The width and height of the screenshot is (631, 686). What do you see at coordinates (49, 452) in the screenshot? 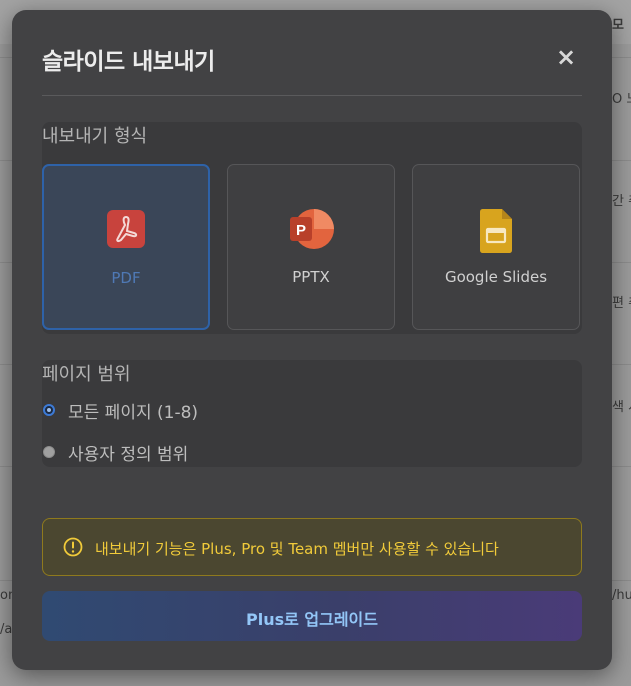
I see `radio-button` at bounding box center [49, 452].